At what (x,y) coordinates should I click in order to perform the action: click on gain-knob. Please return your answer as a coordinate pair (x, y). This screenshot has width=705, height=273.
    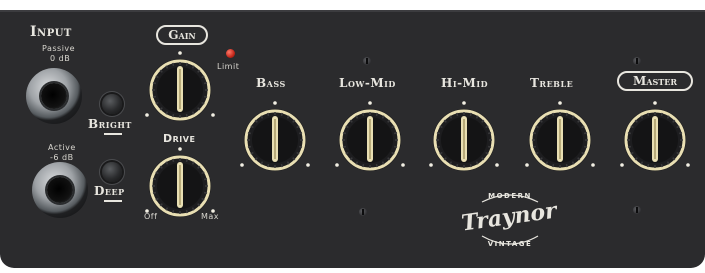
    Looking at the image, I should click on (180, 86).